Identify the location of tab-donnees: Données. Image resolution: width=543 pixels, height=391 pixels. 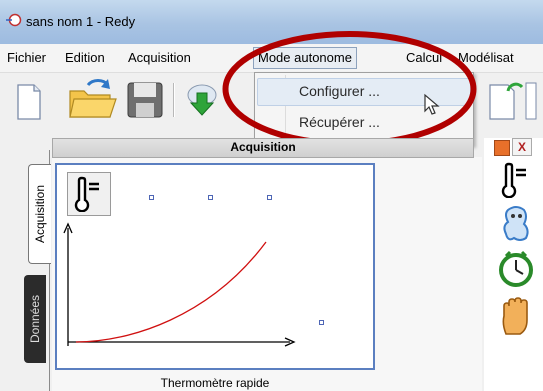
(35, 319).